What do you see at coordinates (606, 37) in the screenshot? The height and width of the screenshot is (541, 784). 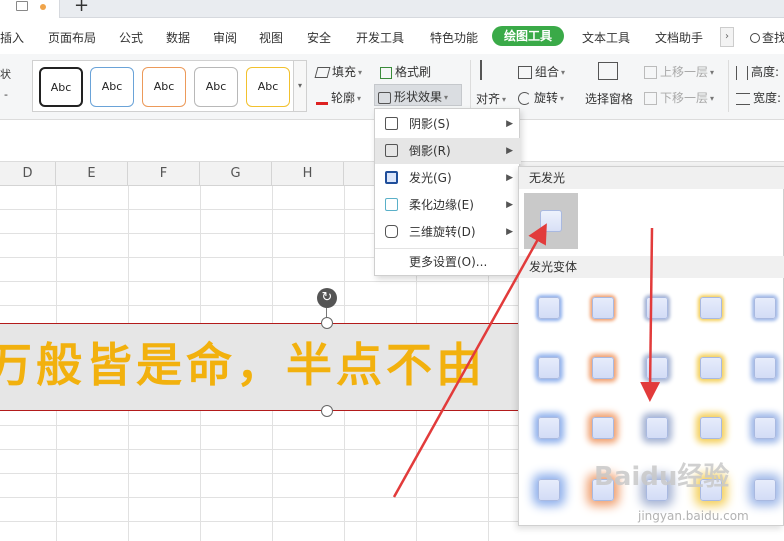 I see `menu-text-tools: 文本工具` at bounding box center [606, 37].